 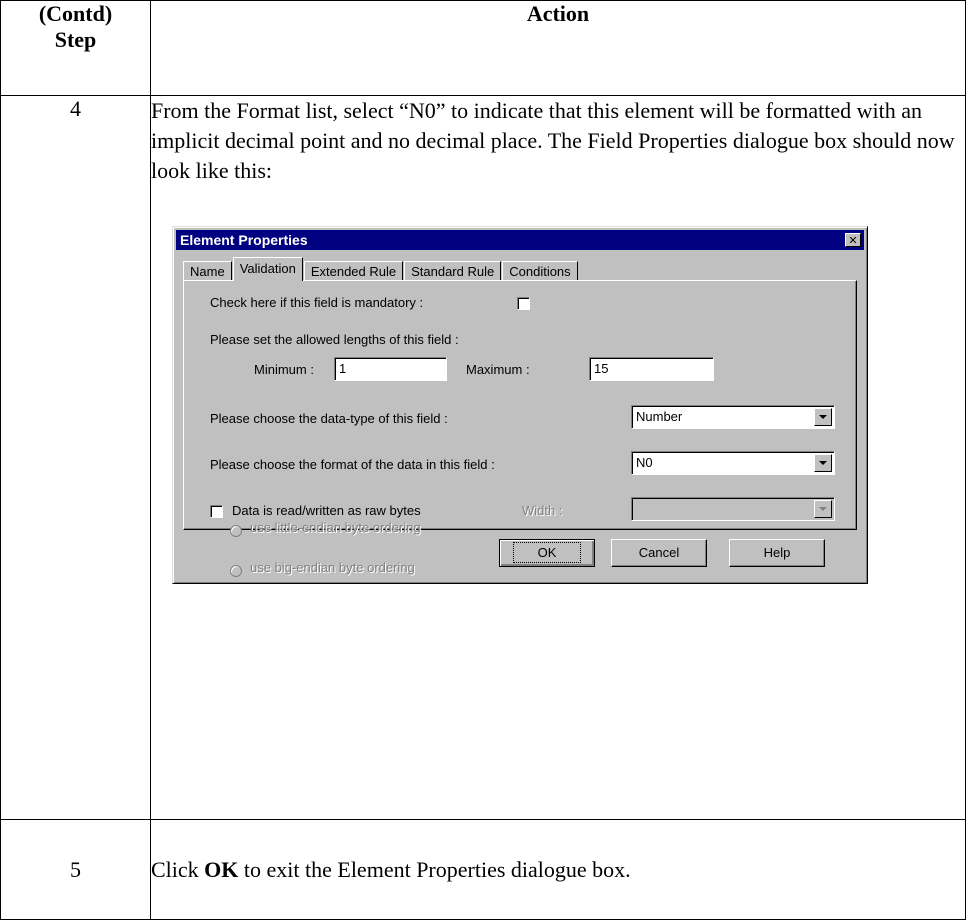 I want to click on step-column-header: (Contd) Step, so click(x=75, y=48).